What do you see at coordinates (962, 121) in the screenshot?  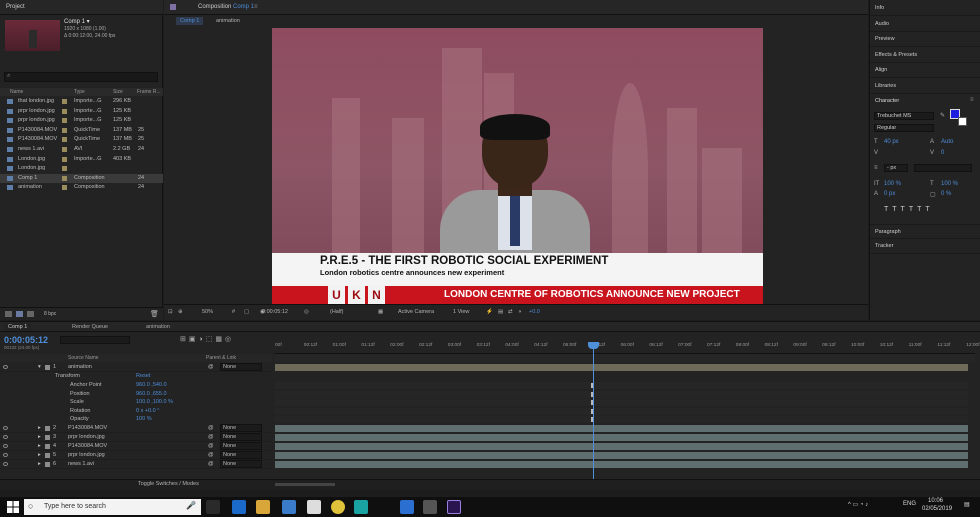 I see `stroke-color-swatch` at bounding box center [962, 121].